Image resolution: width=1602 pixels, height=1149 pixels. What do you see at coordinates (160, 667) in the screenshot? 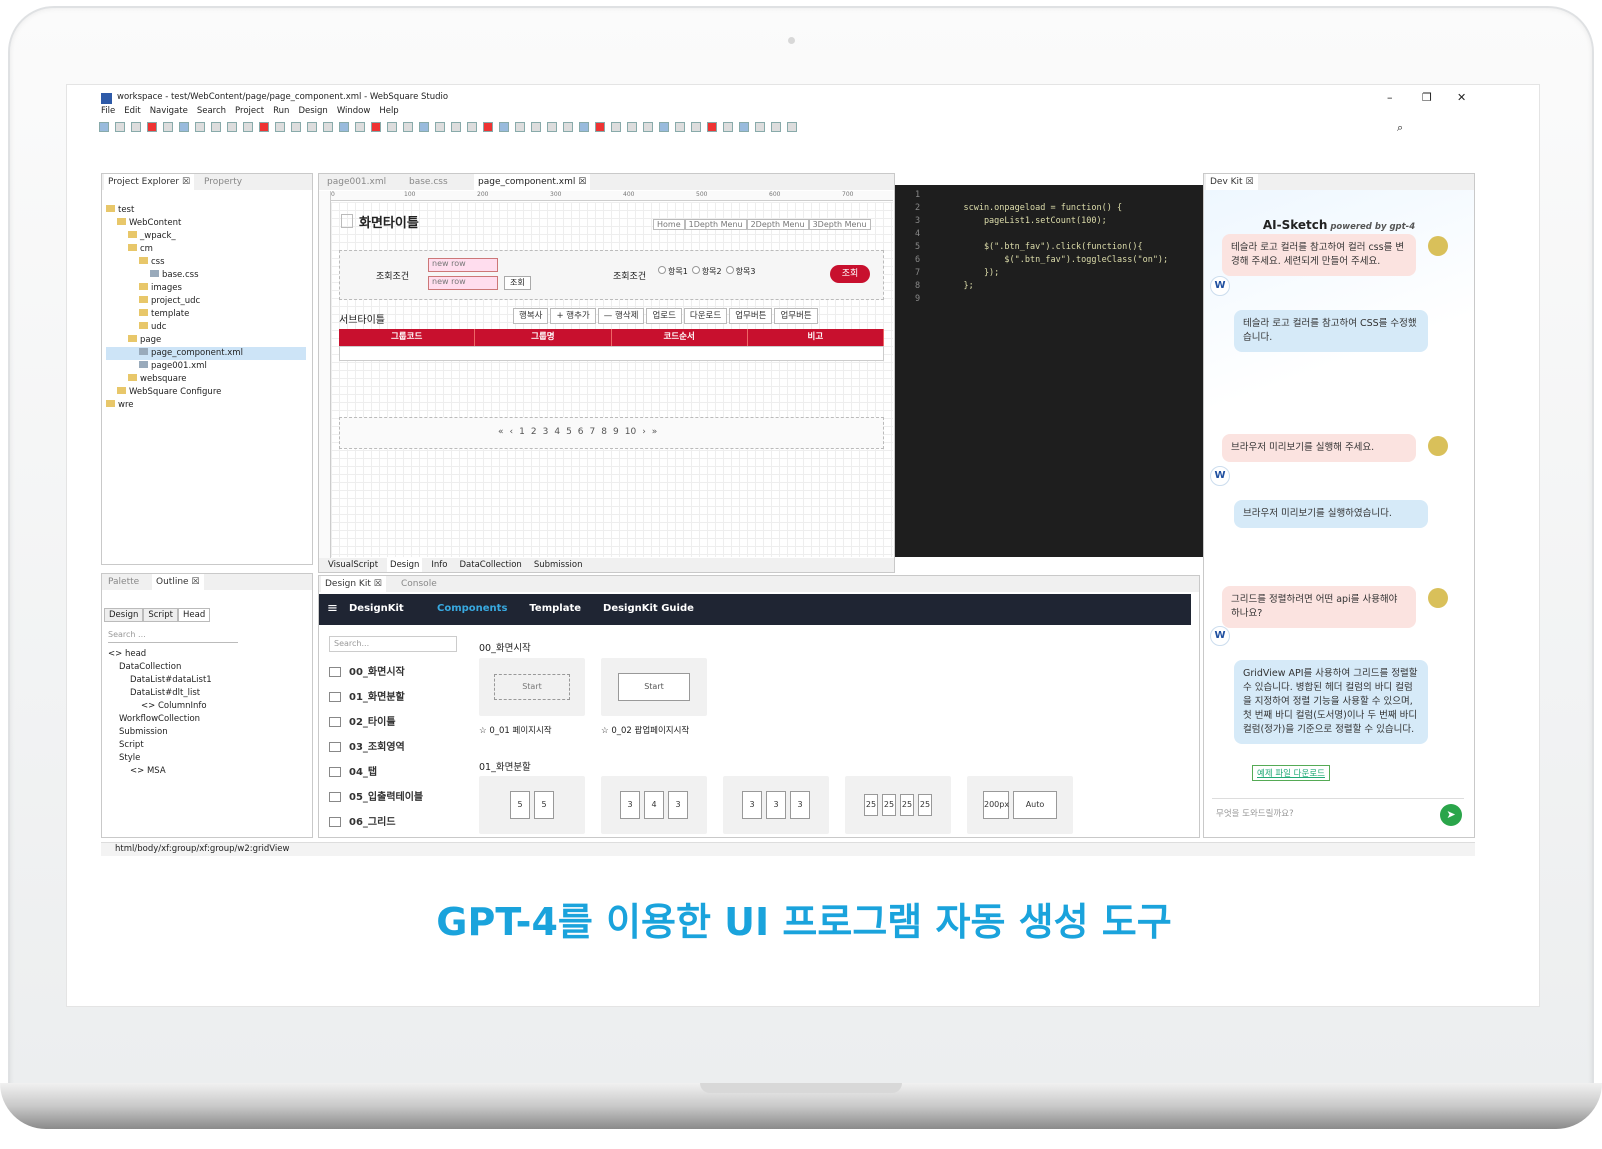
I see `outline-item: DataCollection` at bounding box center [160, 667].